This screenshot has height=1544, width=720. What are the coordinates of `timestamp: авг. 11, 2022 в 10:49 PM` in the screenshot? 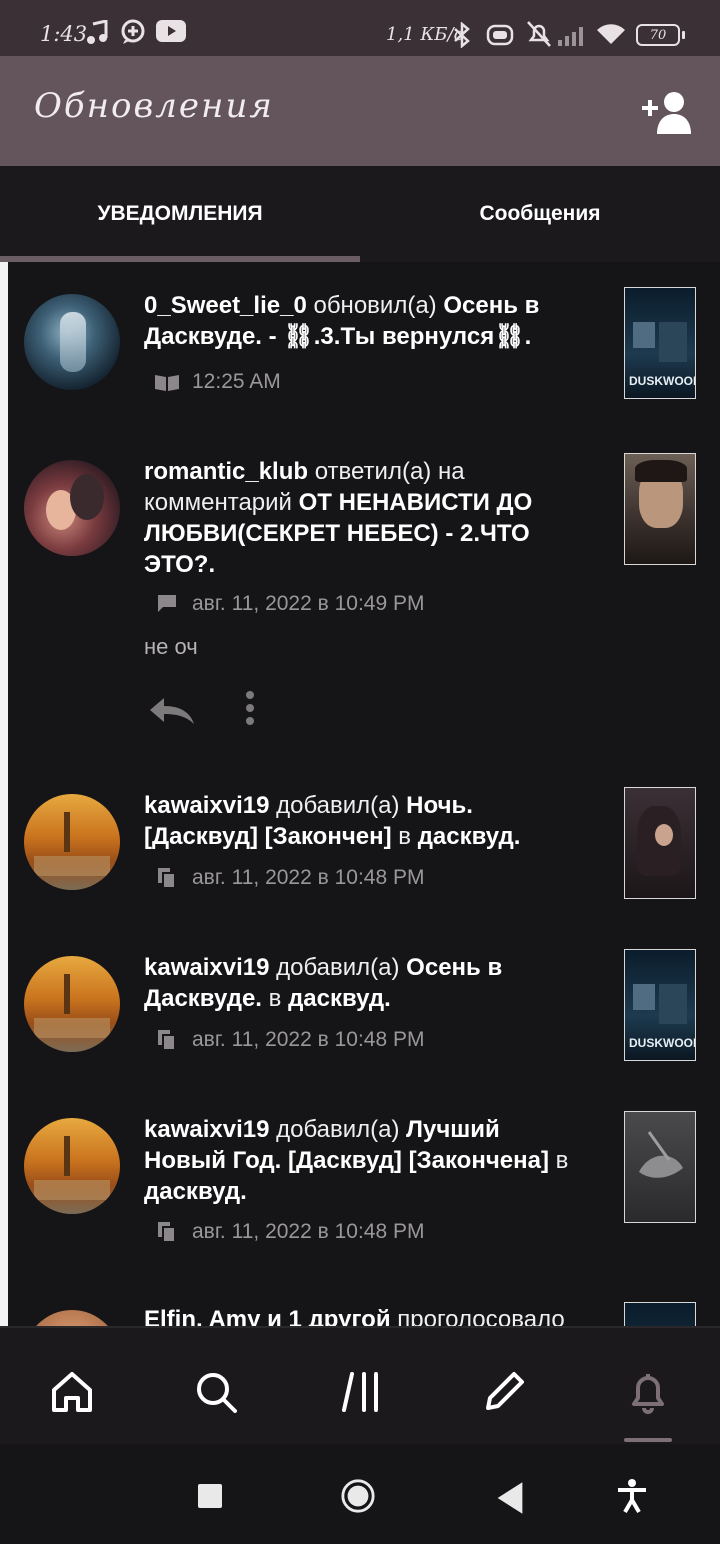 It's located at (308, 603).